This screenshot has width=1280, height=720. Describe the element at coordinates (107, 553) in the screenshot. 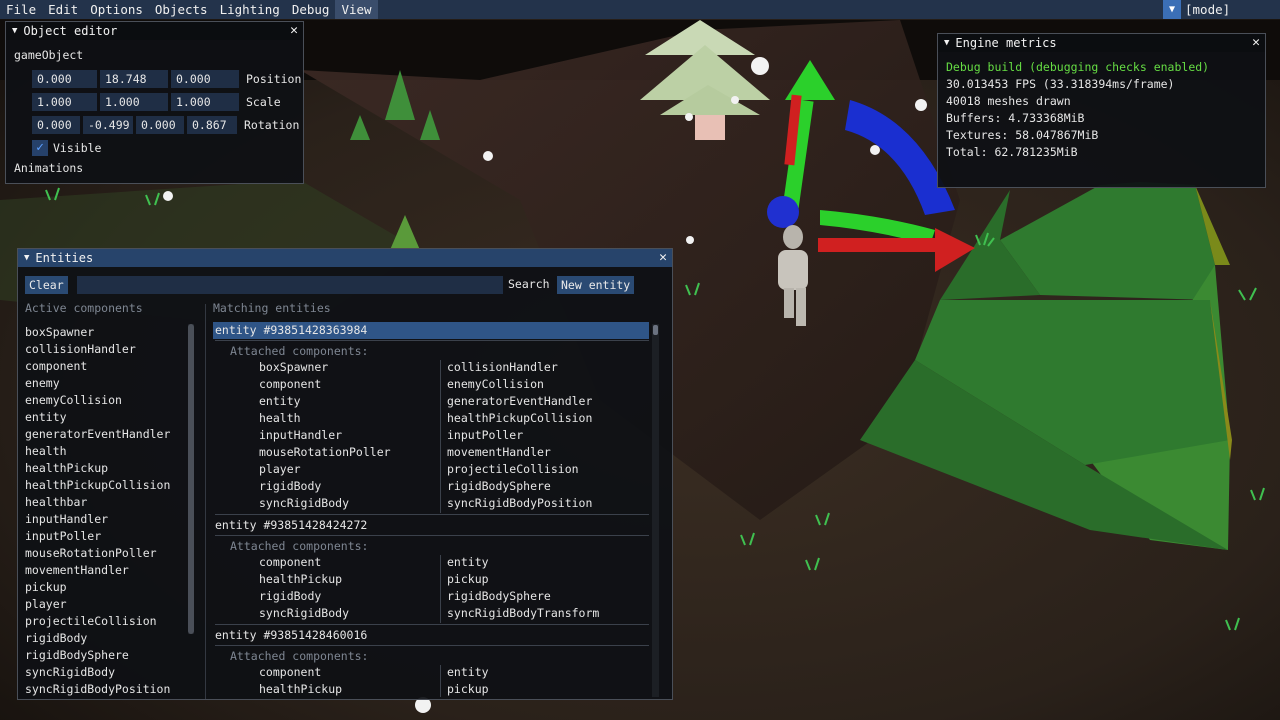

I see `list-item: mouseRotationPoller` at that location.